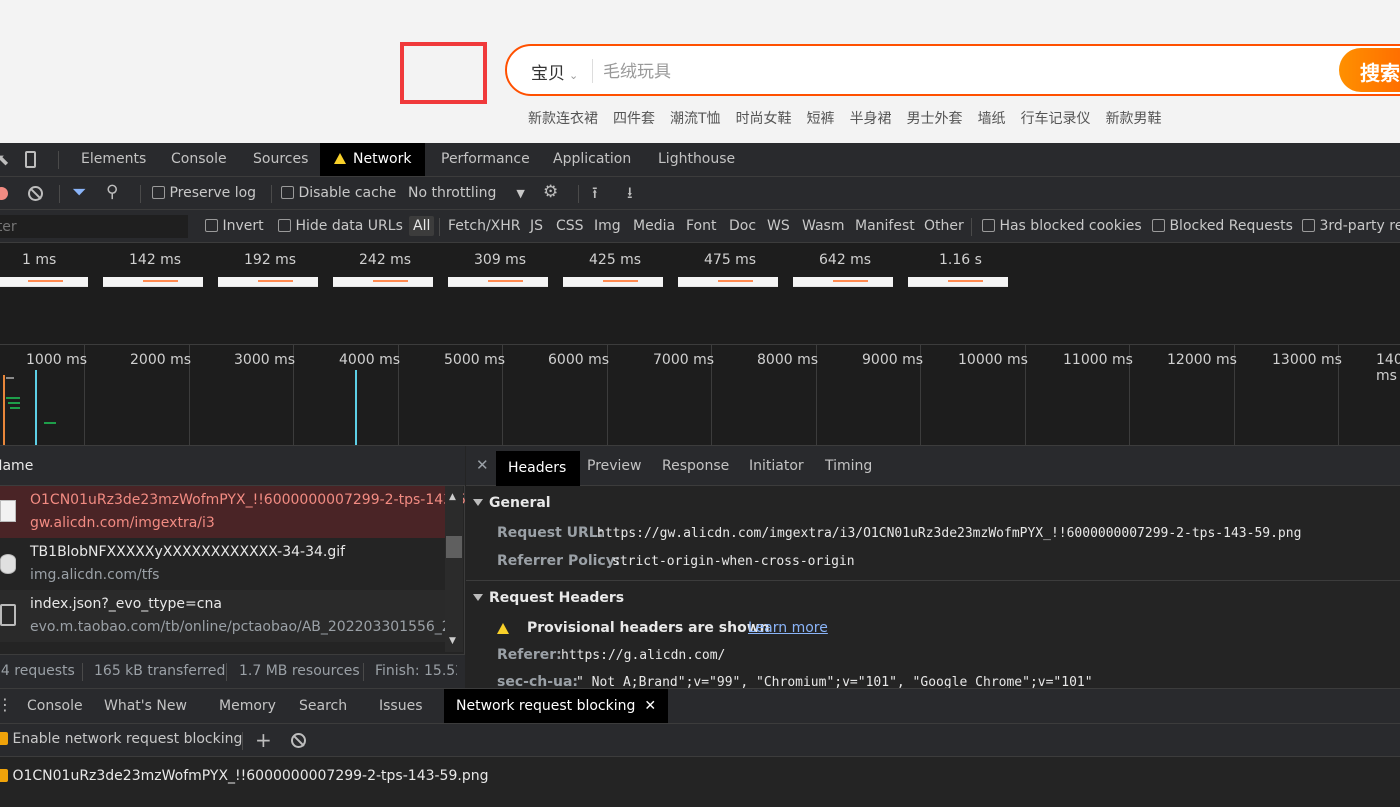 This screenshot has height=807, width=1400. I want to click on filter-type-media: Media, so click(654, 226).